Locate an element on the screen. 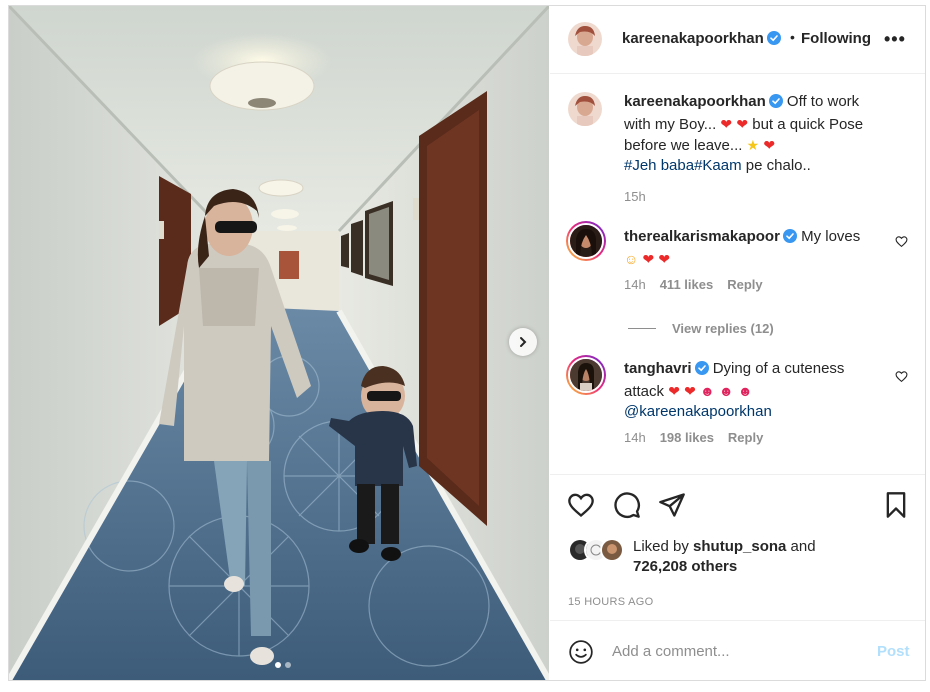 This screenshot has width=930, height=692. post-comment-button: Post is located at coordinates (893, 651).